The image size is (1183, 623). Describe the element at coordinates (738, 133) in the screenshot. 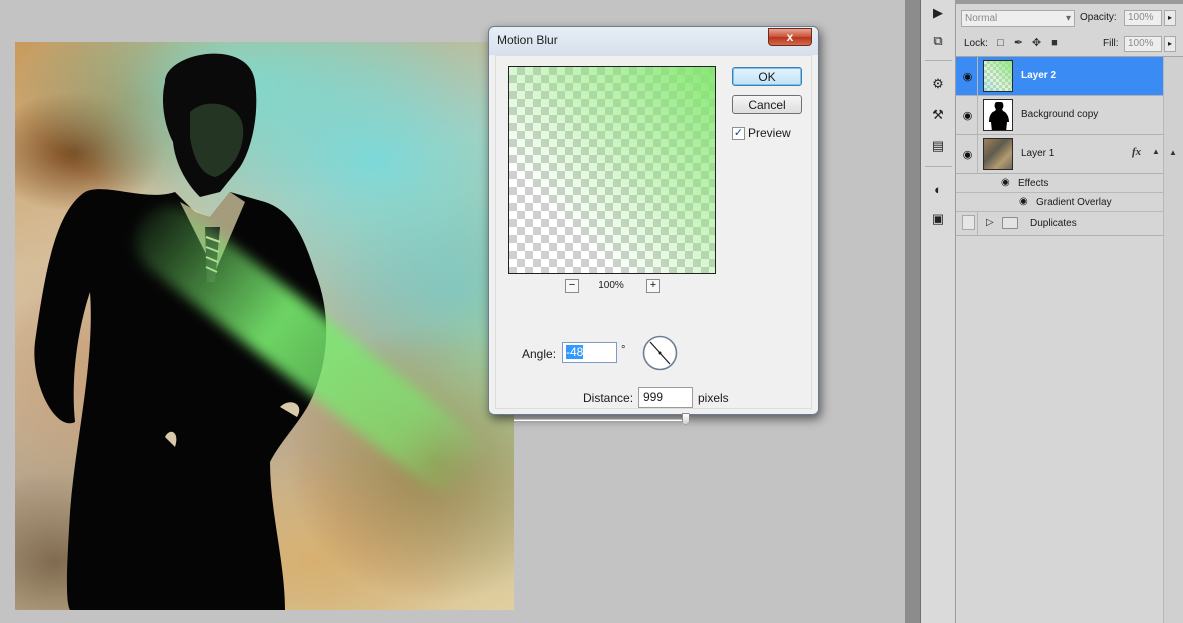

I see `preview-checkbox: ✓` at that location.